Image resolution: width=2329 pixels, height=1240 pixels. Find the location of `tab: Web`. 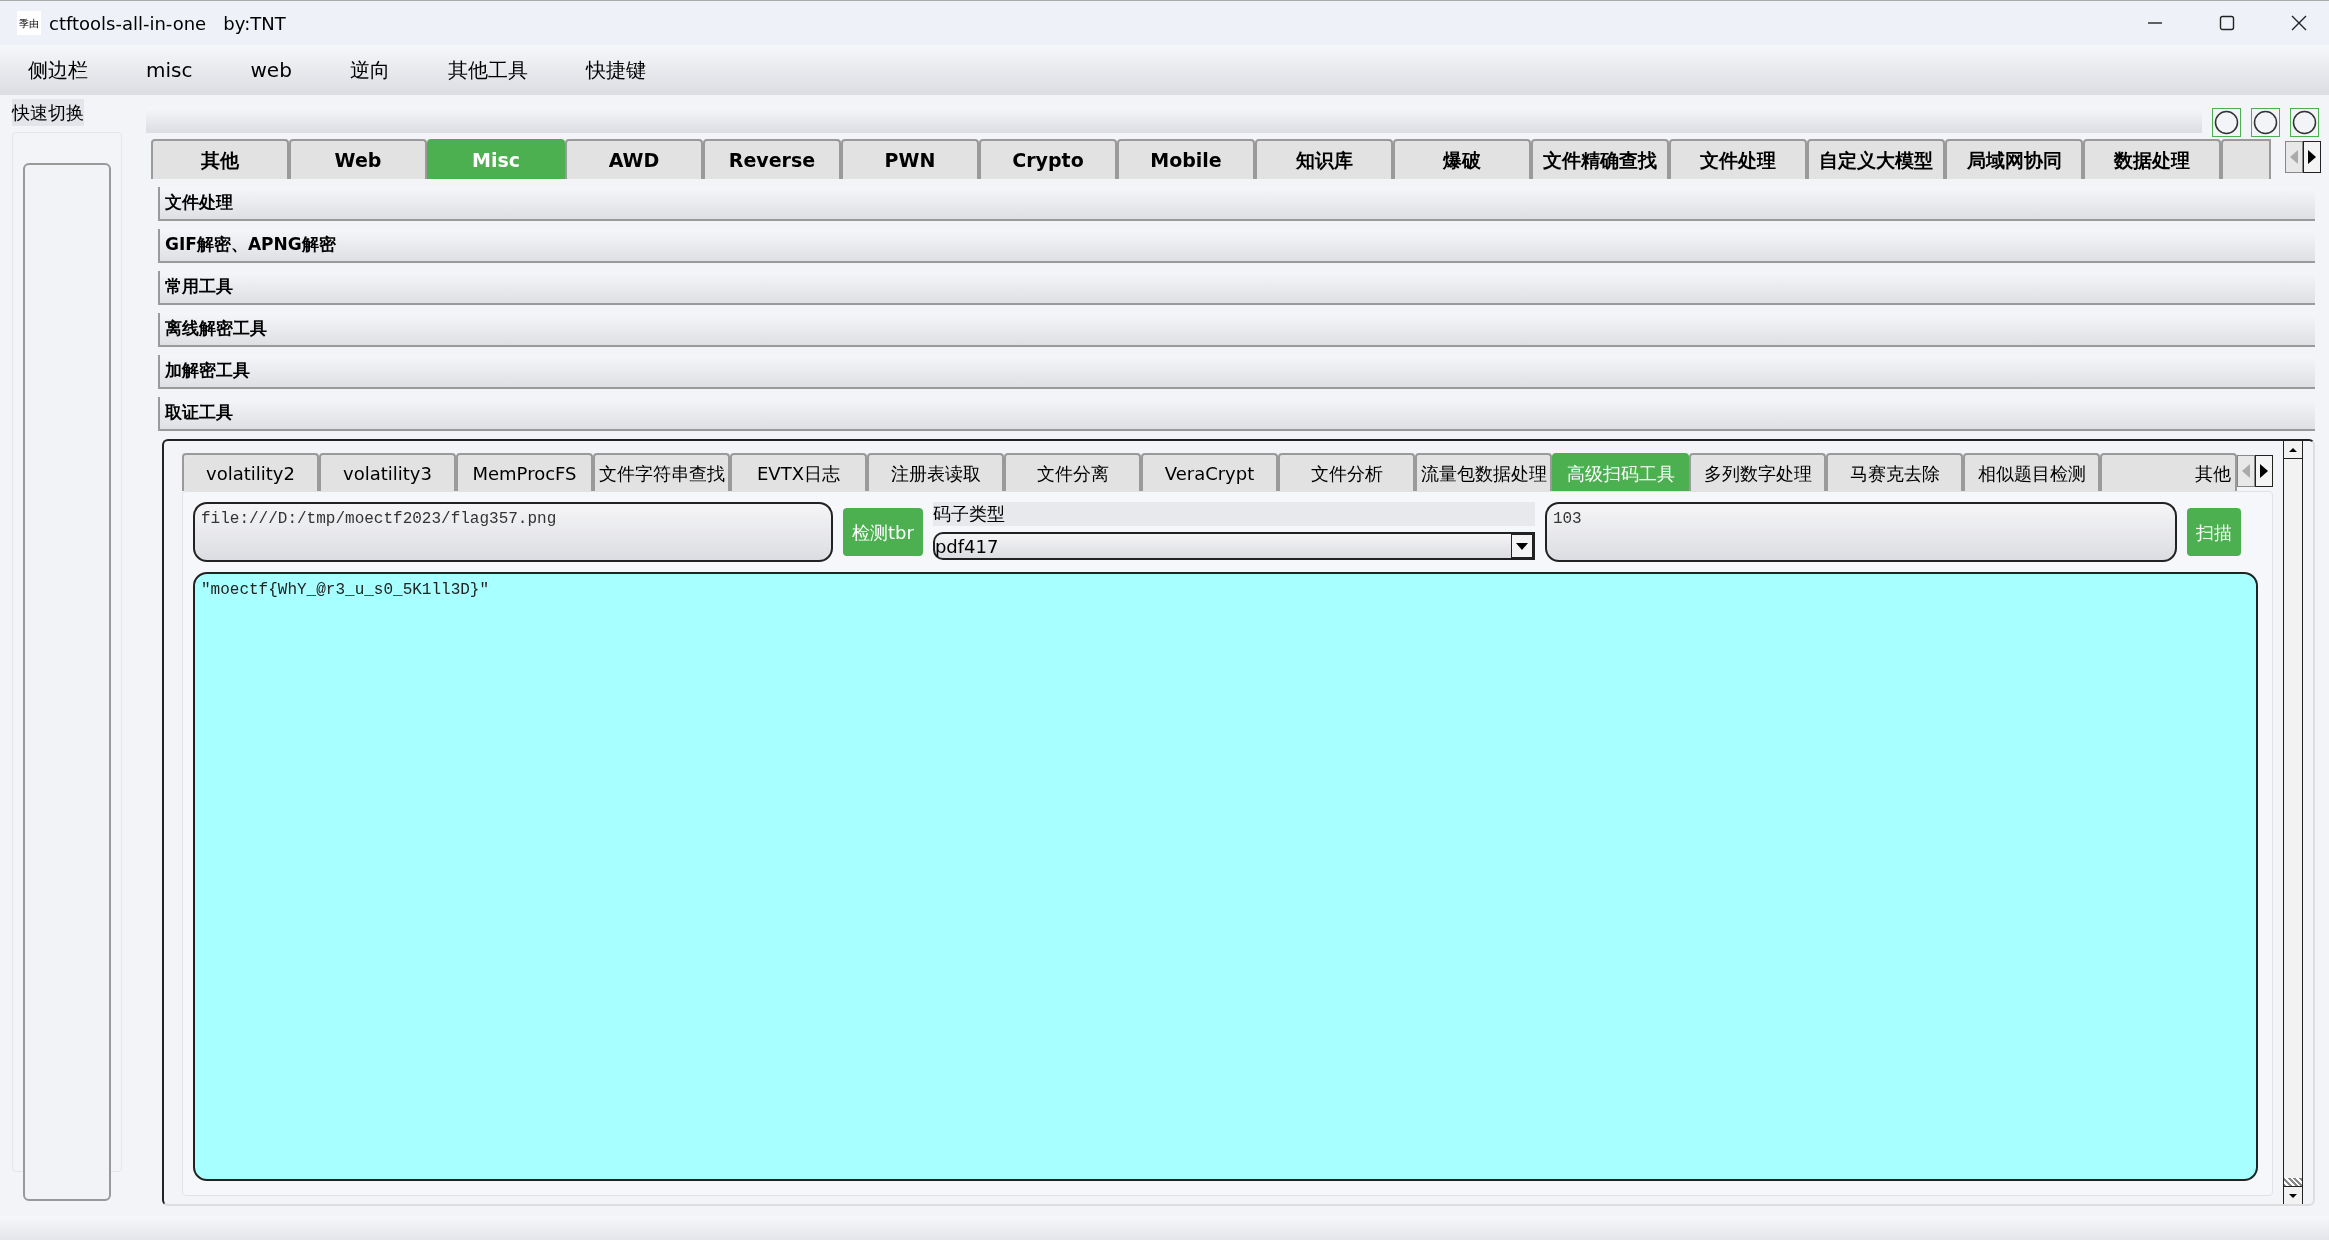

tab: Web is located at coordinates (358, 159).